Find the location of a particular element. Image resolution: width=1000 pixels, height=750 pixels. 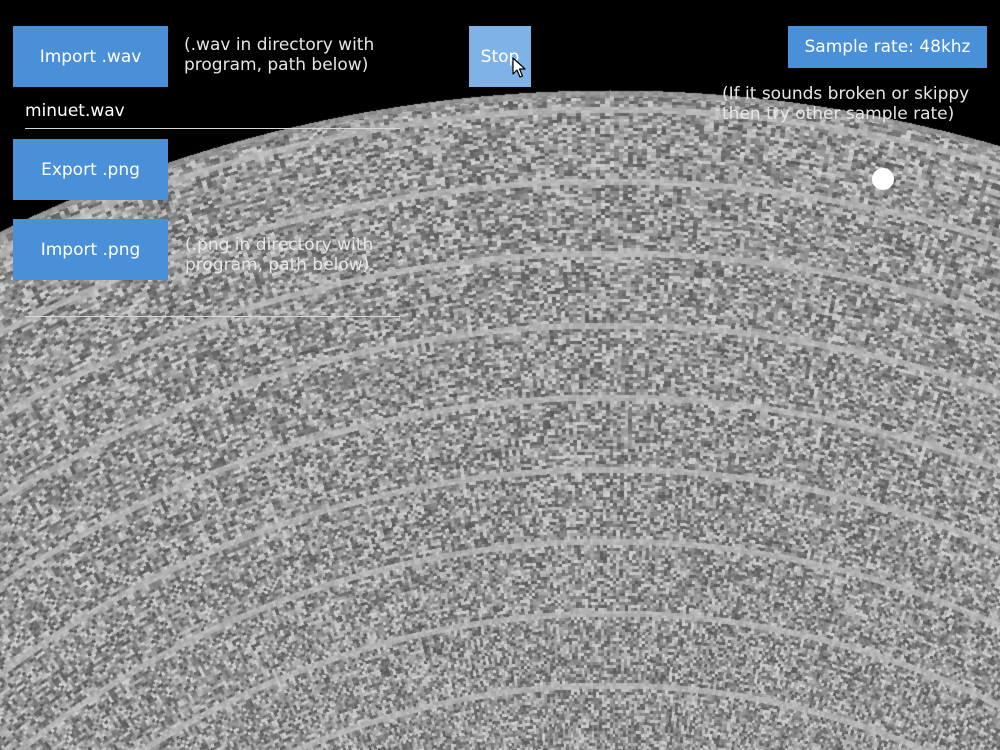

export-png-button: Export .png is located at coordinates (90, 169).